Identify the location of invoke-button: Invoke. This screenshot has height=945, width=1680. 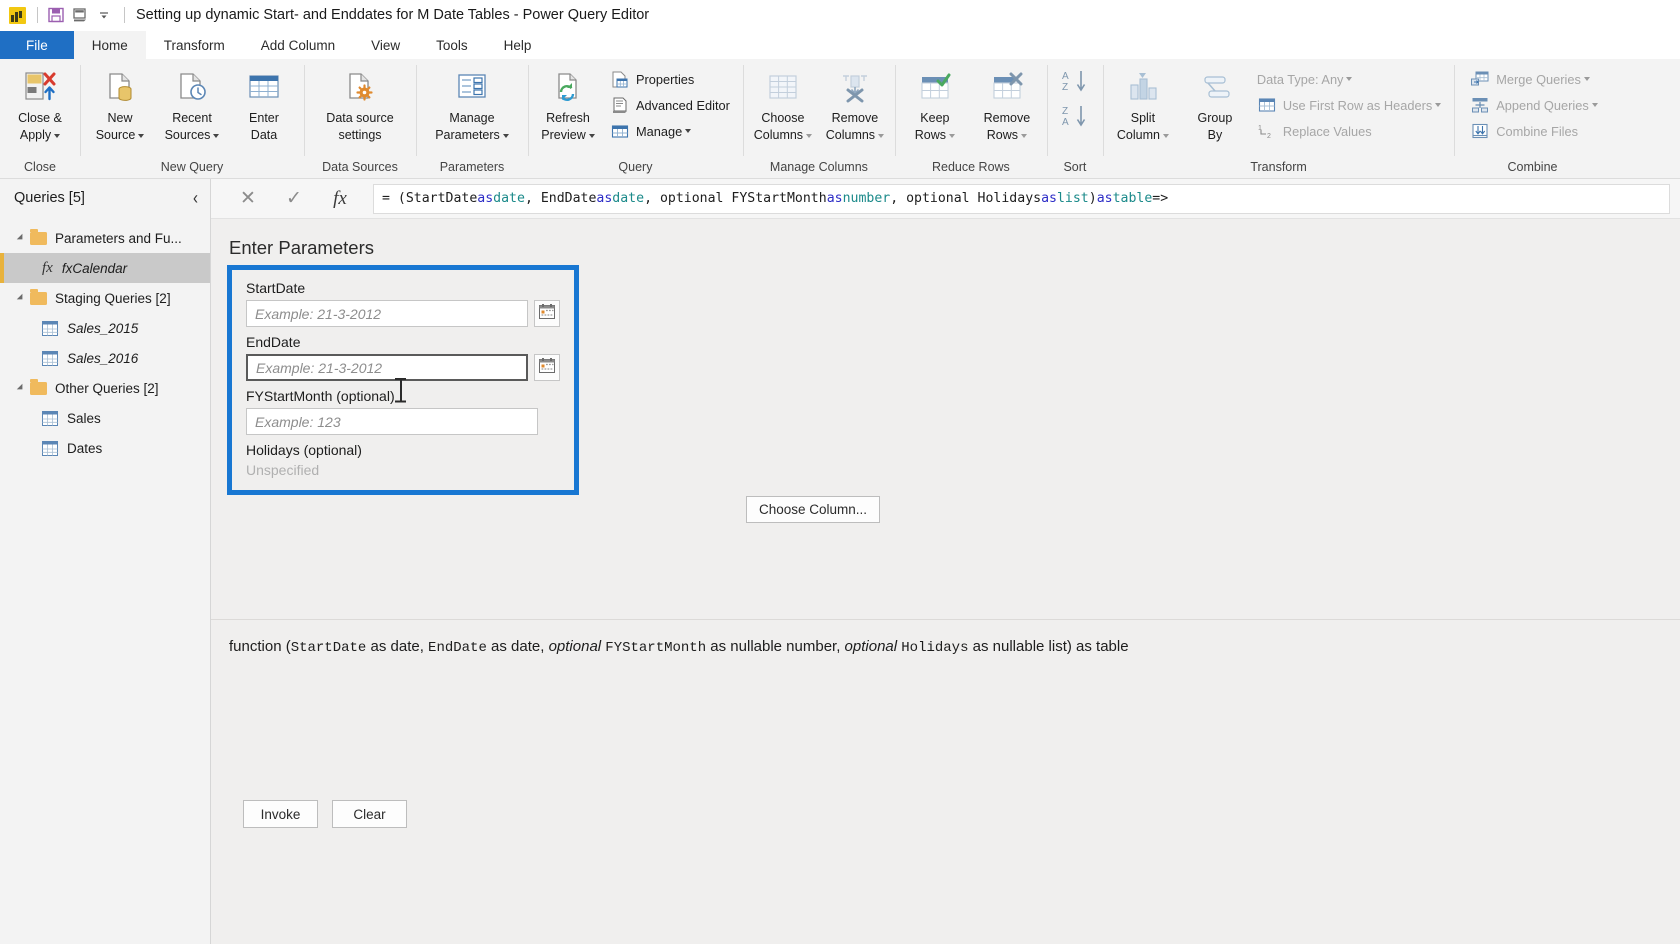
(280, 814).